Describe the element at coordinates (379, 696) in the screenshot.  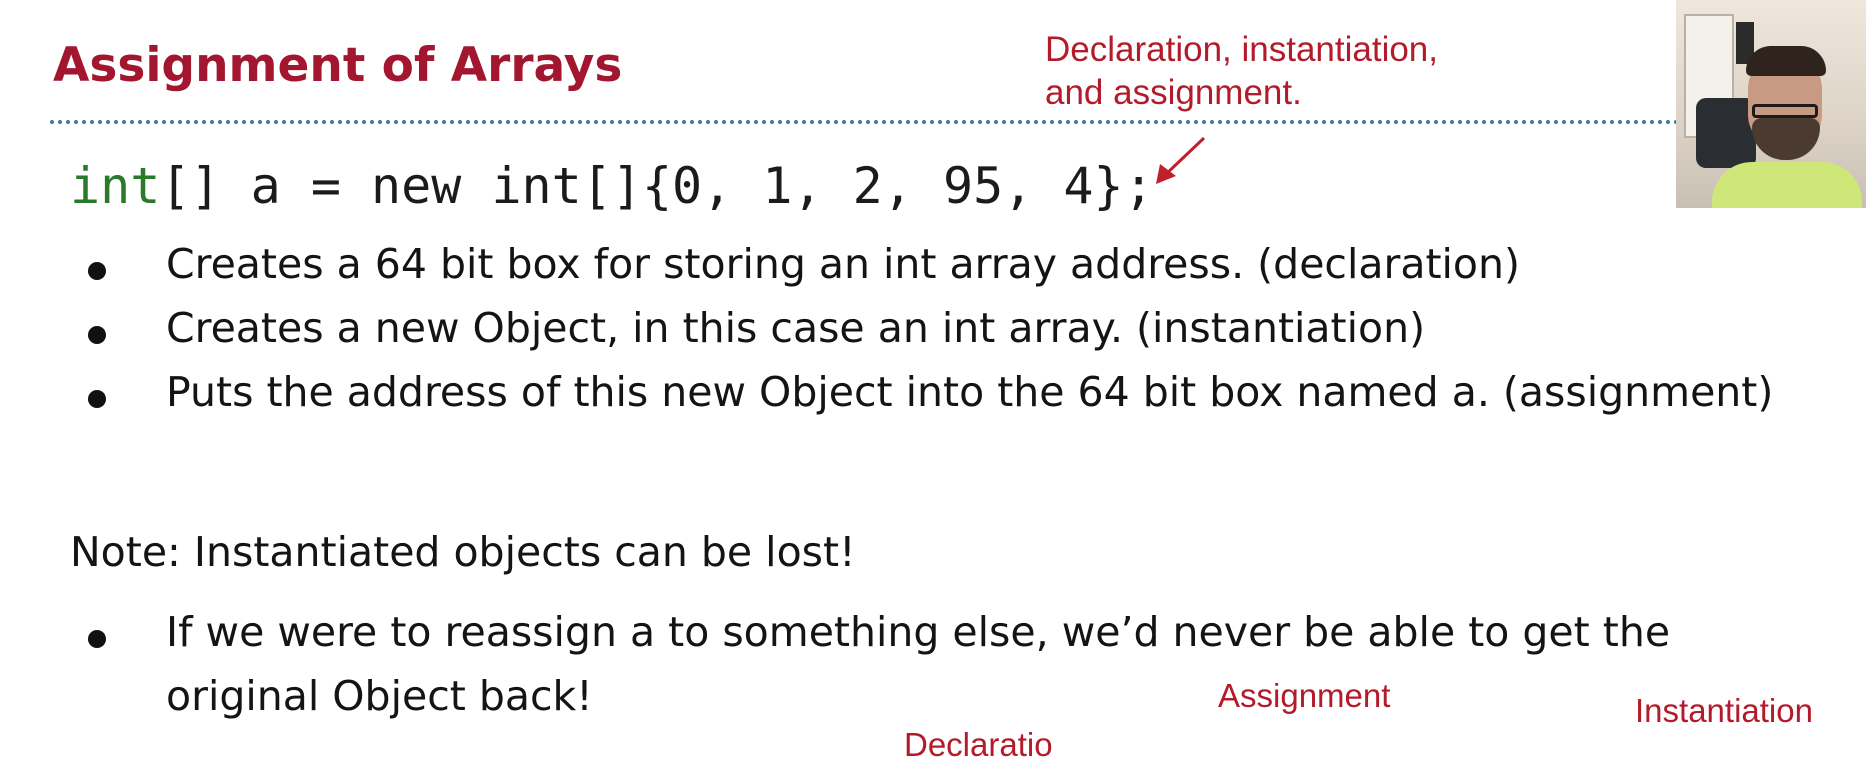
I see `bullet-text-line-2: original Object back!` at that location.